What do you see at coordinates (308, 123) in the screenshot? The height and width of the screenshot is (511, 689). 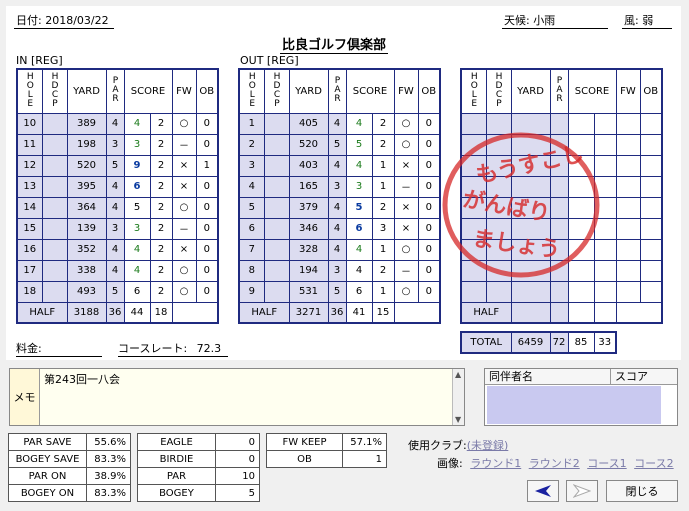 I see `hole-yard: 405` at bounding box center [308, 123].